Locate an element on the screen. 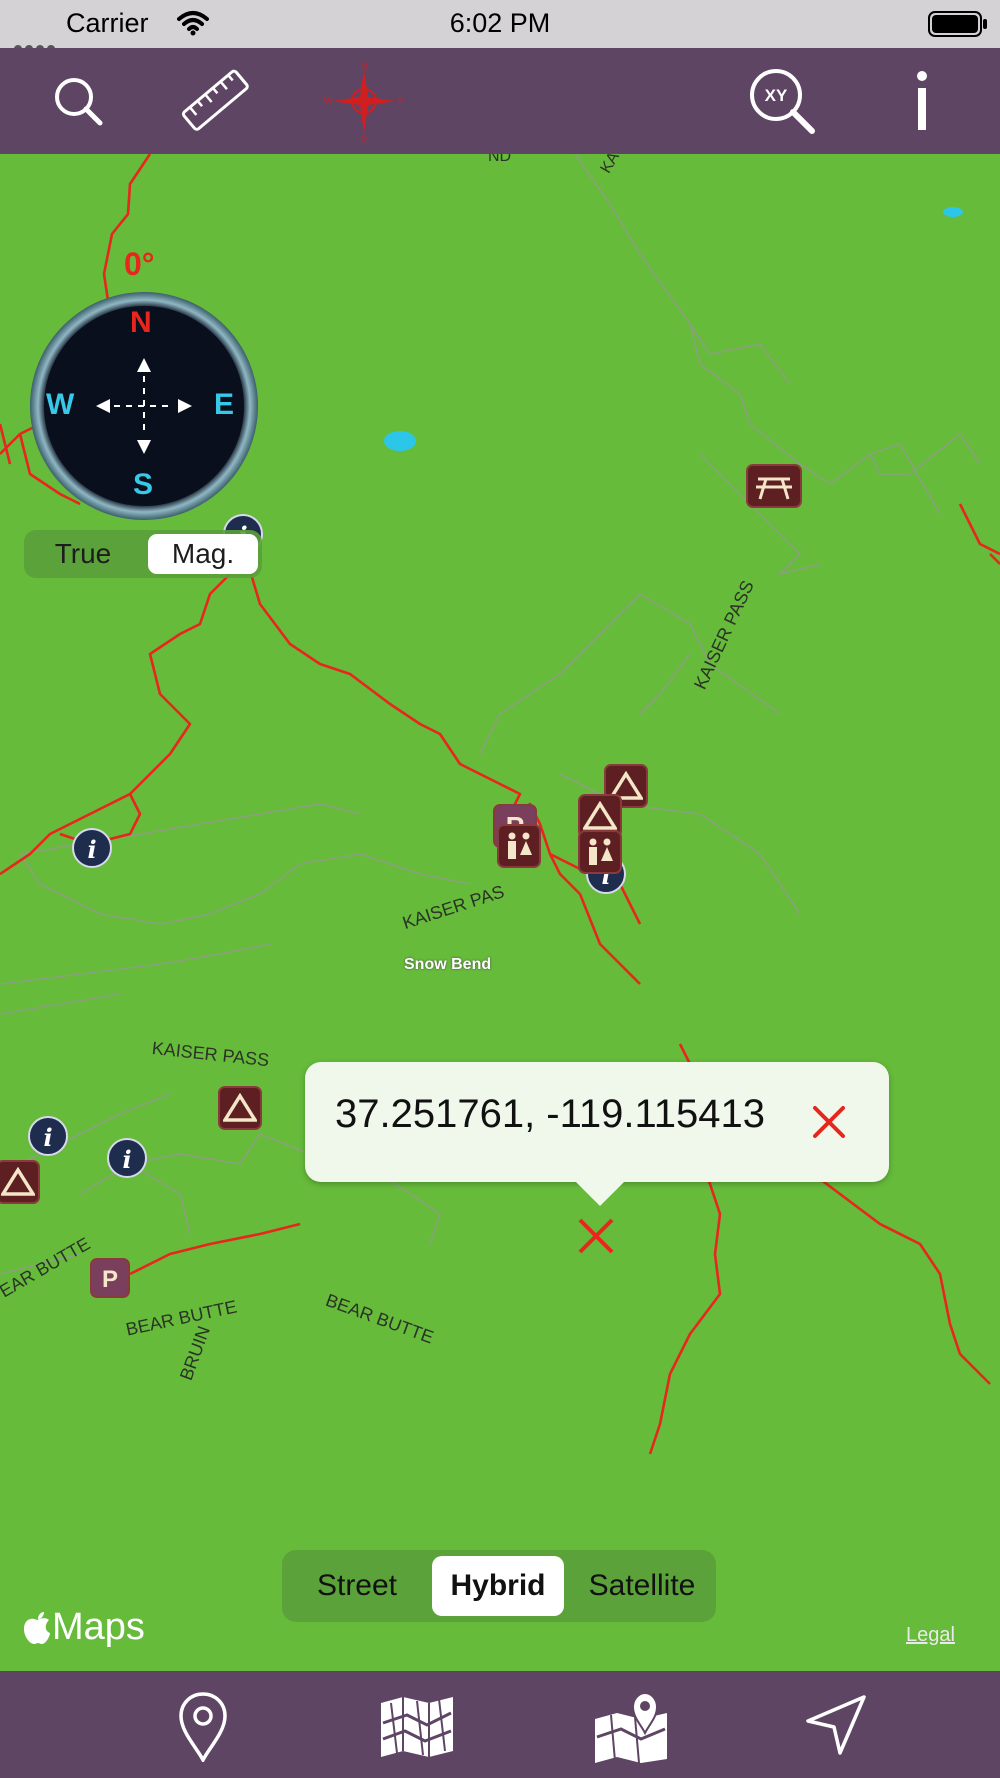  map-with-pin-icon is located at coordinates (631, 1727).